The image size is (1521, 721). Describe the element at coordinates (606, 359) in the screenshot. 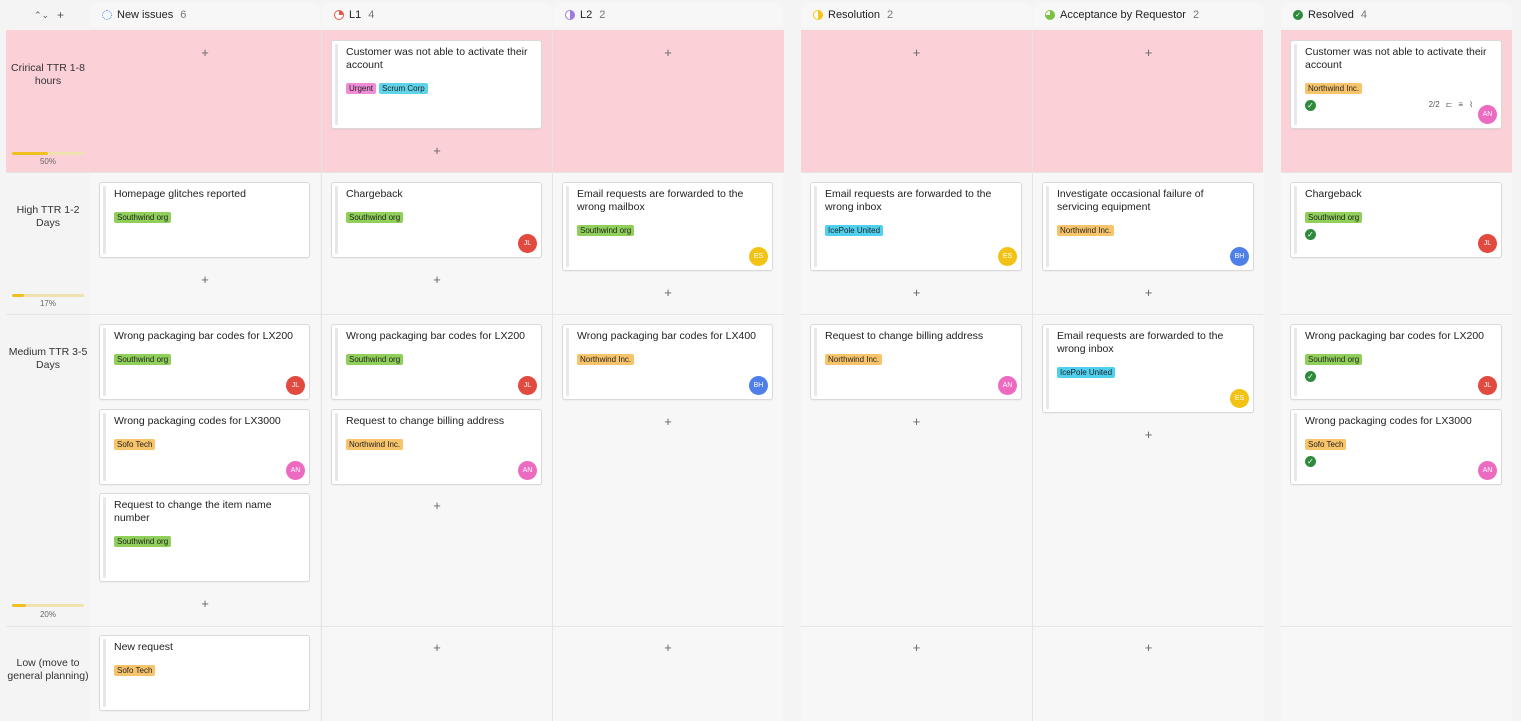

I see `card-tags: Northwind Inc.` at that location.